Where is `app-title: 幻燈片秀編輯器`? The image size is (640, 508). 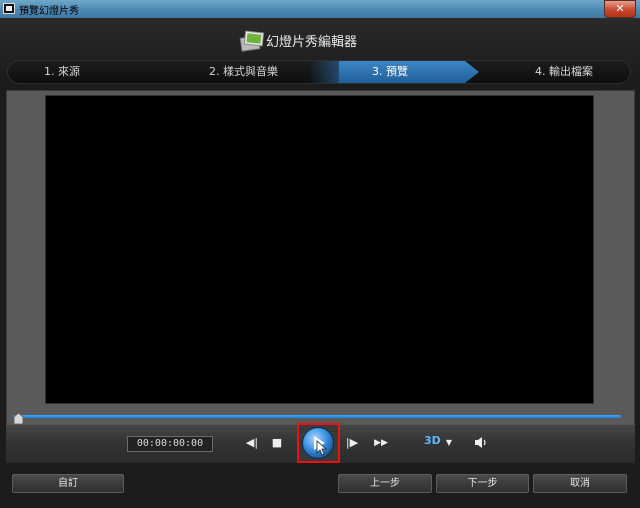 app-title: 幻燈片秀編輯器 is located at coordinates (312, 42).